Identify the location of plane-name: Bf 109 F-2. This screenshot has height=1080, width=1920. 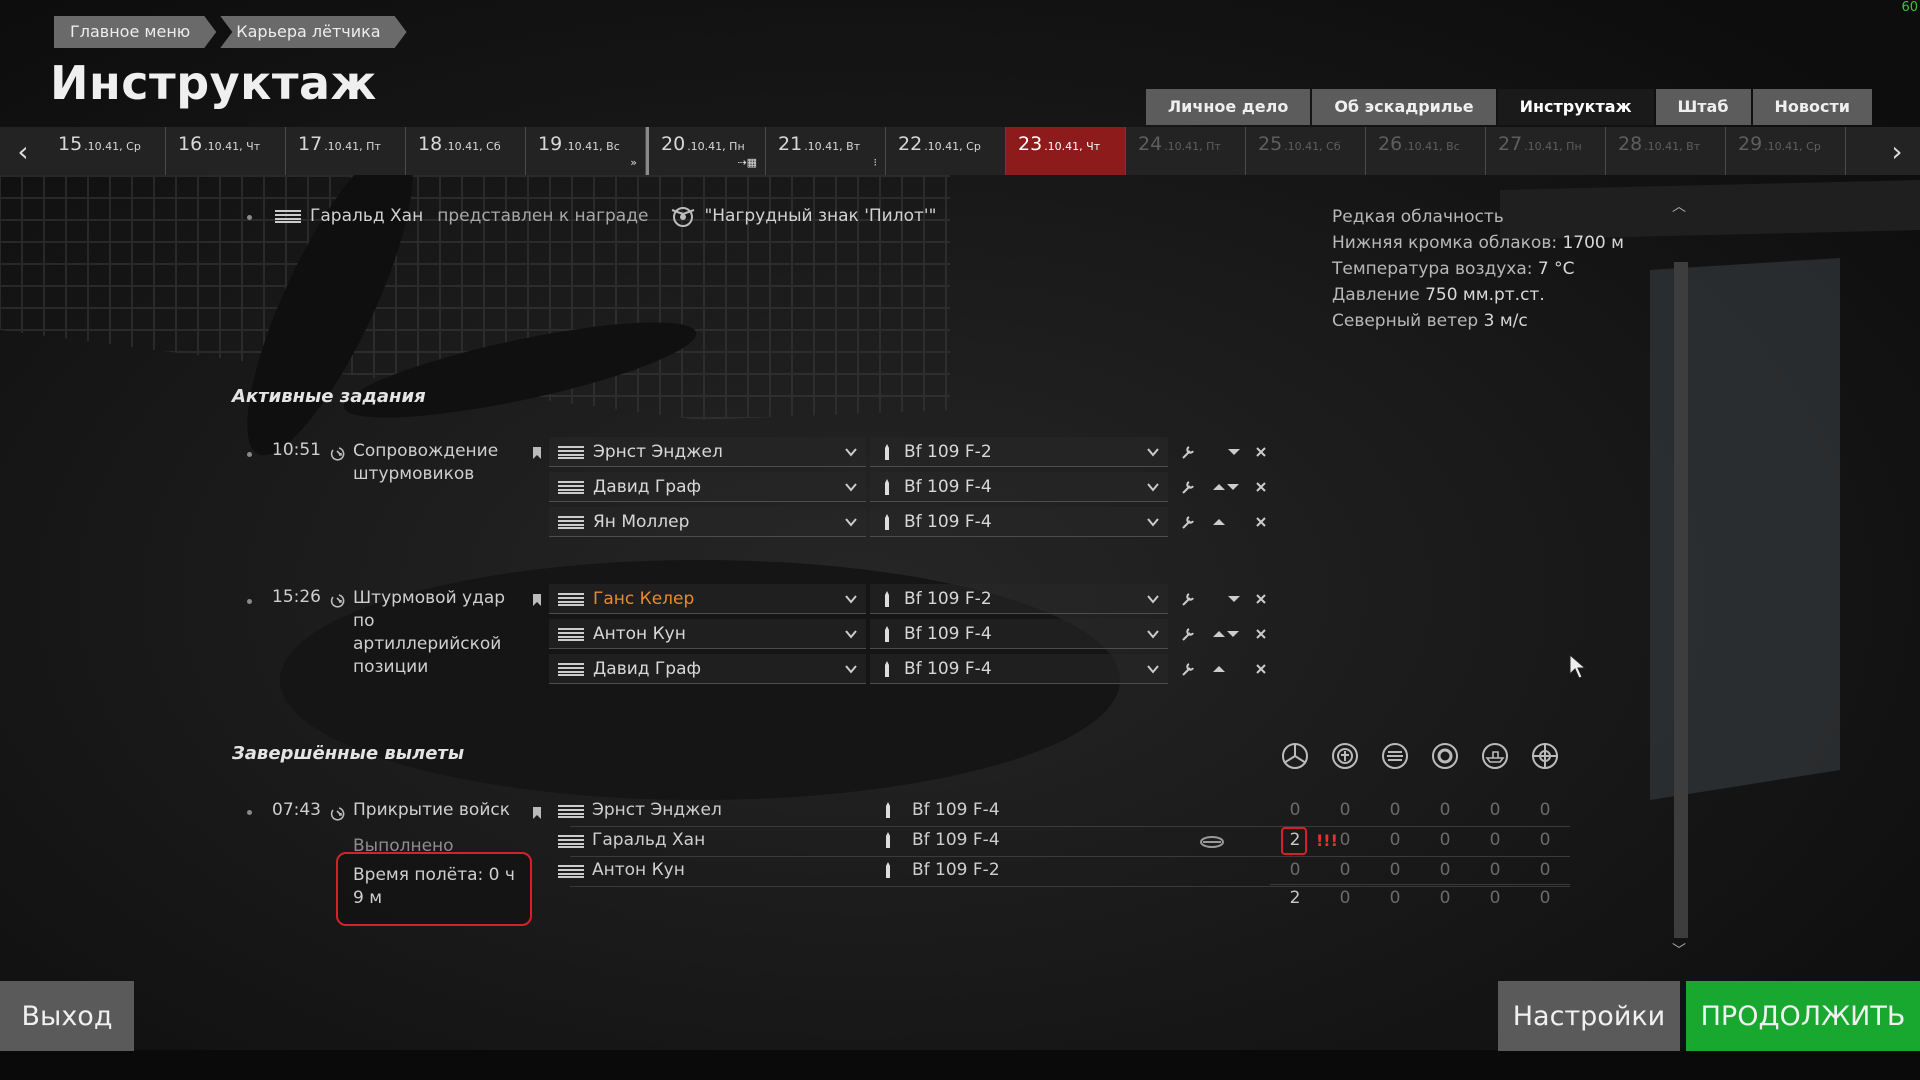
(948, 598).